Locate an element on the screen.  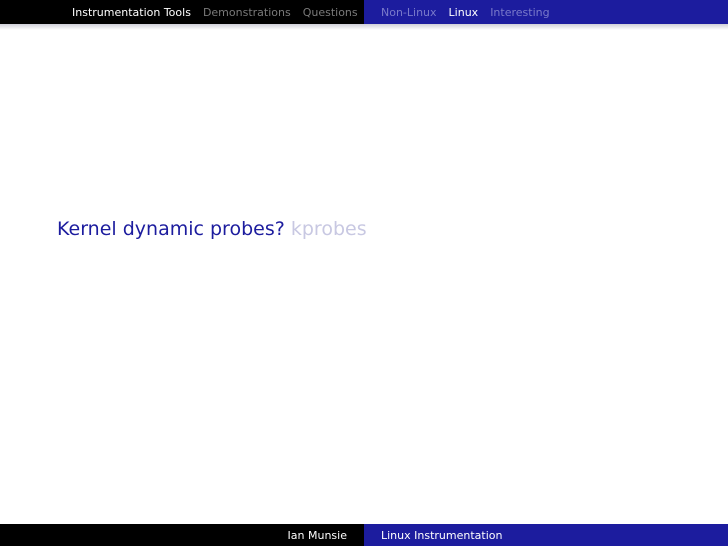
slide-title-subtitle: kprobes is located at coordinates (328, 229).